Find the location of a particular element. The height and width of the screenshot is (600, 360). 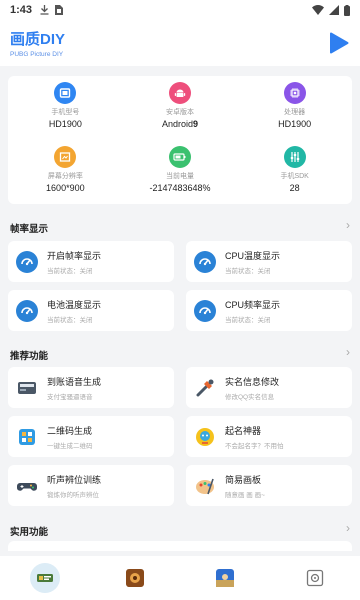

info-resolution: 屏幕分辨率 1600*900 is located at coordinates (65, 178).